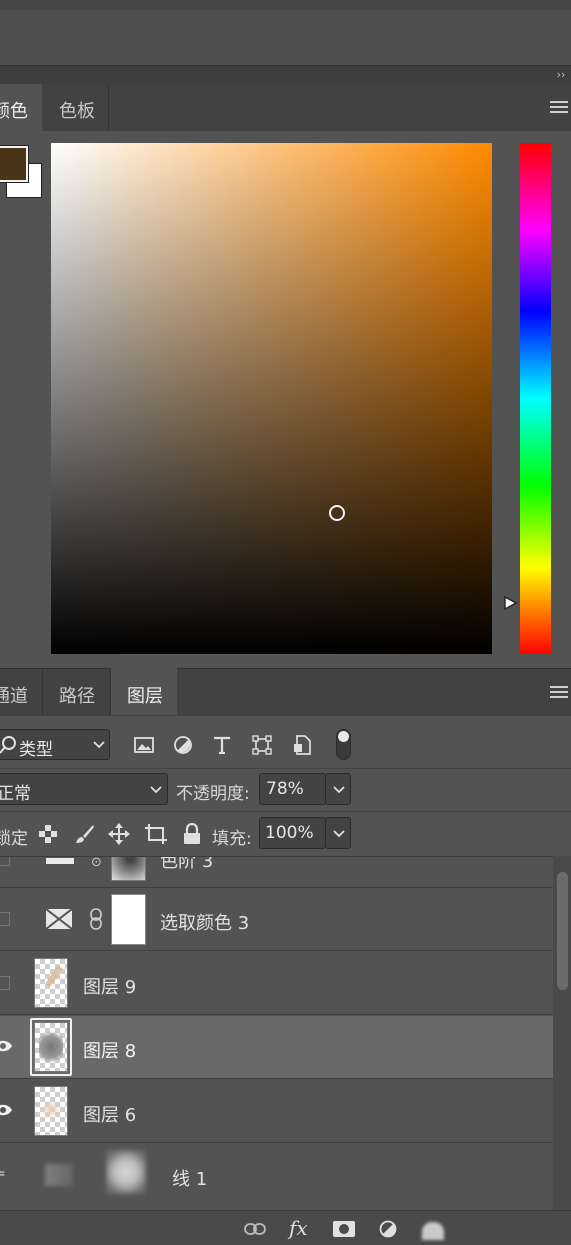 This screenshot has width=571, height=1245. What do you see at coordinates (36, 750) in the screenshot?
I see `layer-filter-label: 类型` at bounding box center [36, 750].